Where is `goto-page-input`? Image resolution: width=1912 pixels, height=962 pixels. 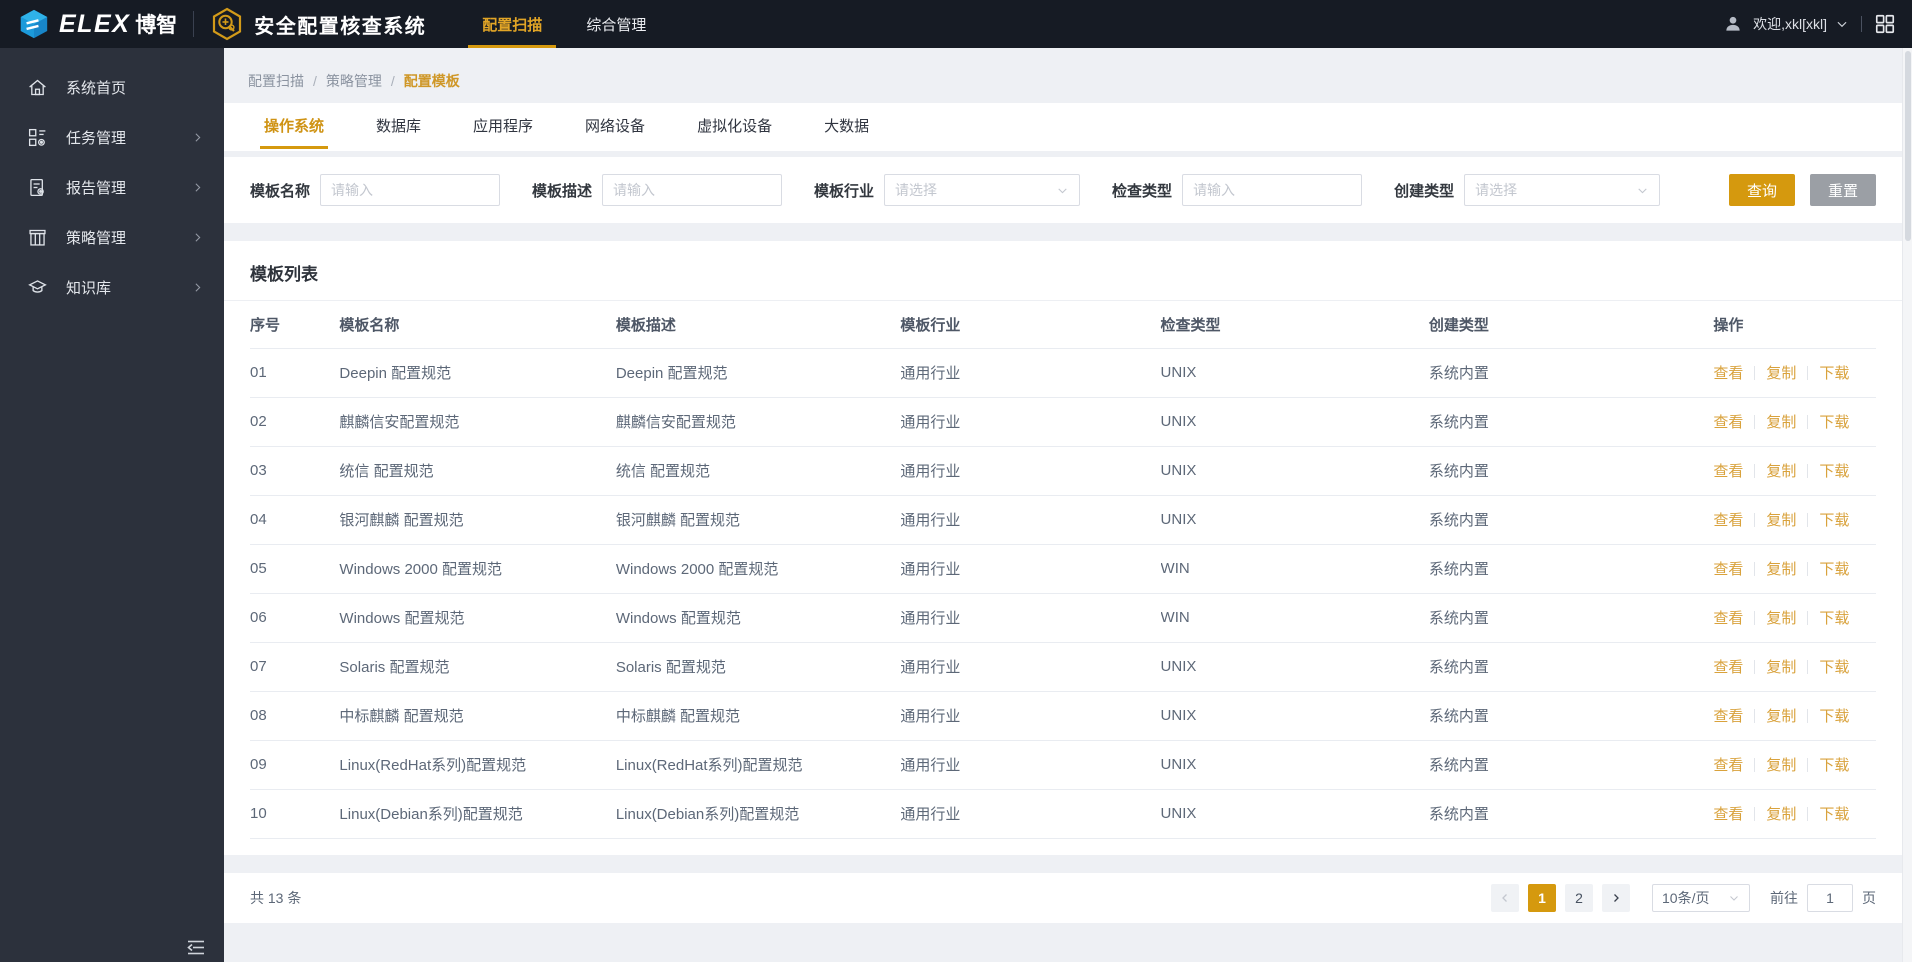
goto-page-input is located at coordinates (1830, 897).